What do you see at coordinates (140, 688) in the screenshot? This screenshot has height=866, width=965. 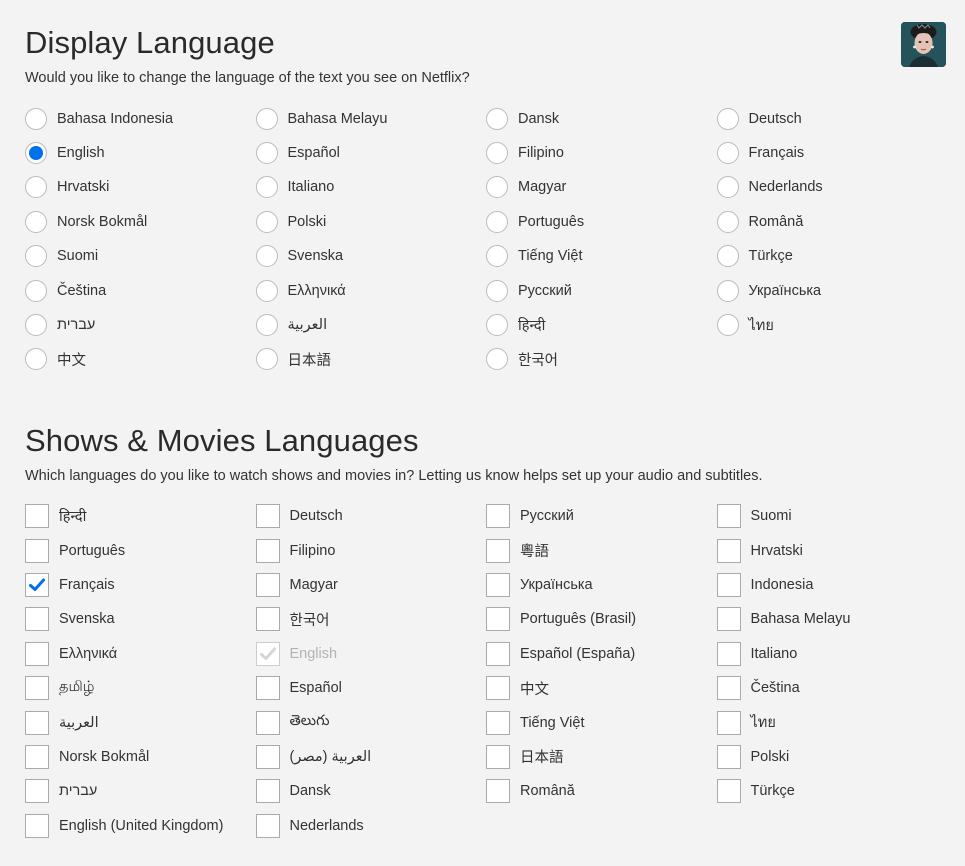 I see `shows-language-option: தமிழ்` at bounding box center [140, 688].